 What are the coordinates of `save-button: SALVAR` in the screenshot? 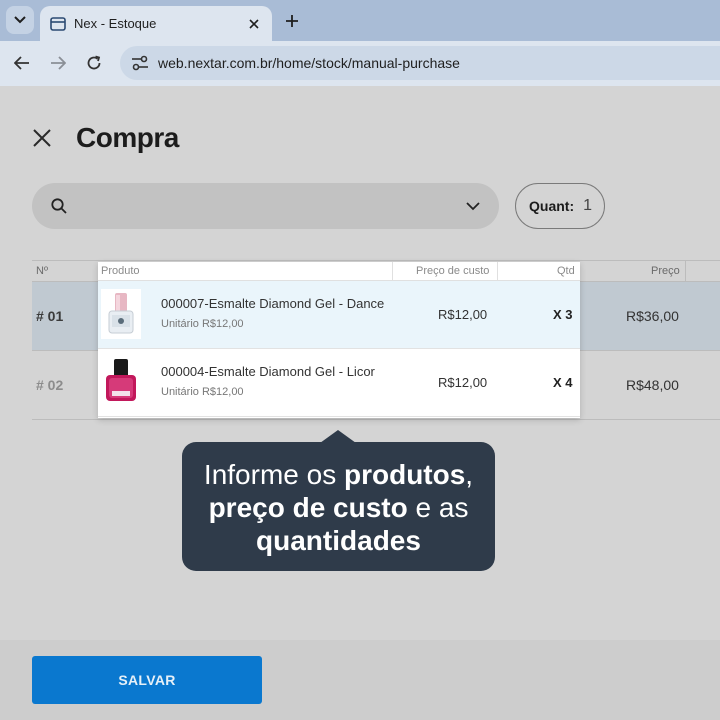 It's located at (147, 680).